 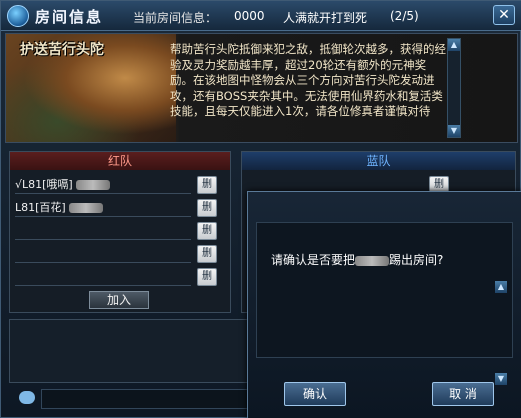 I want to click on red-slot-1: √L81[哦嗝], so click(x=103, y=184).